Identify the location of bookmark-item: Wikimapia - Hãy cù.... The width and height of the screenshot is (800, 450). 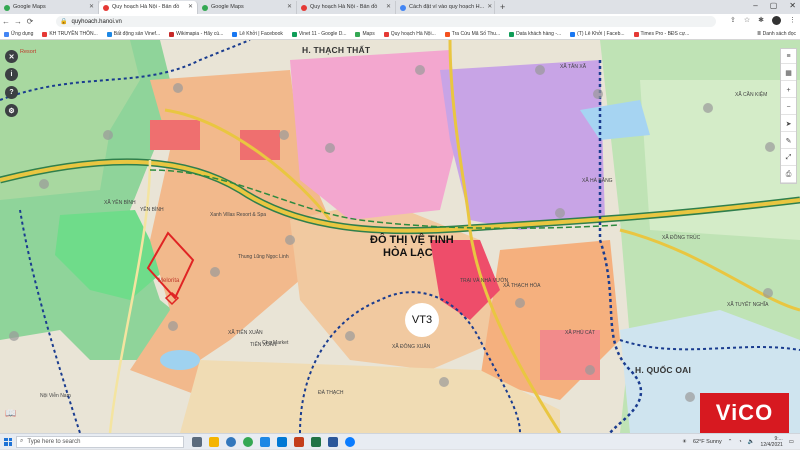
(196, 34).